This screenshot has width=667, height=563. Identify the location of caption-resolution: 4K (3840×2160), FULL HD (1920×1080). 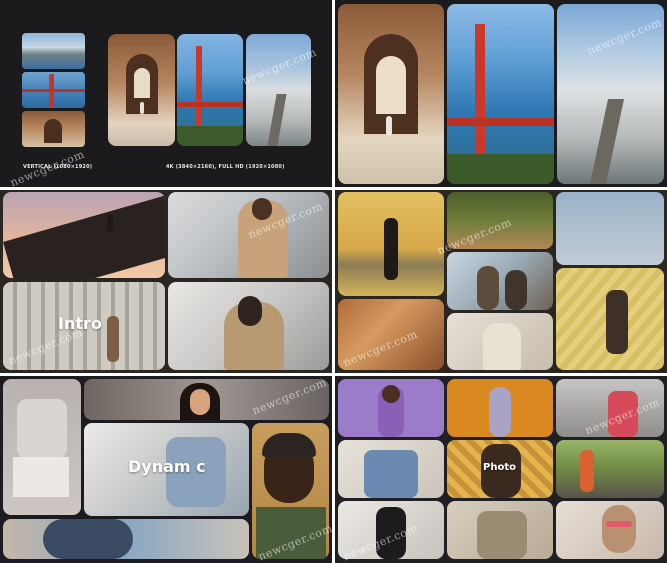
(225, 167).